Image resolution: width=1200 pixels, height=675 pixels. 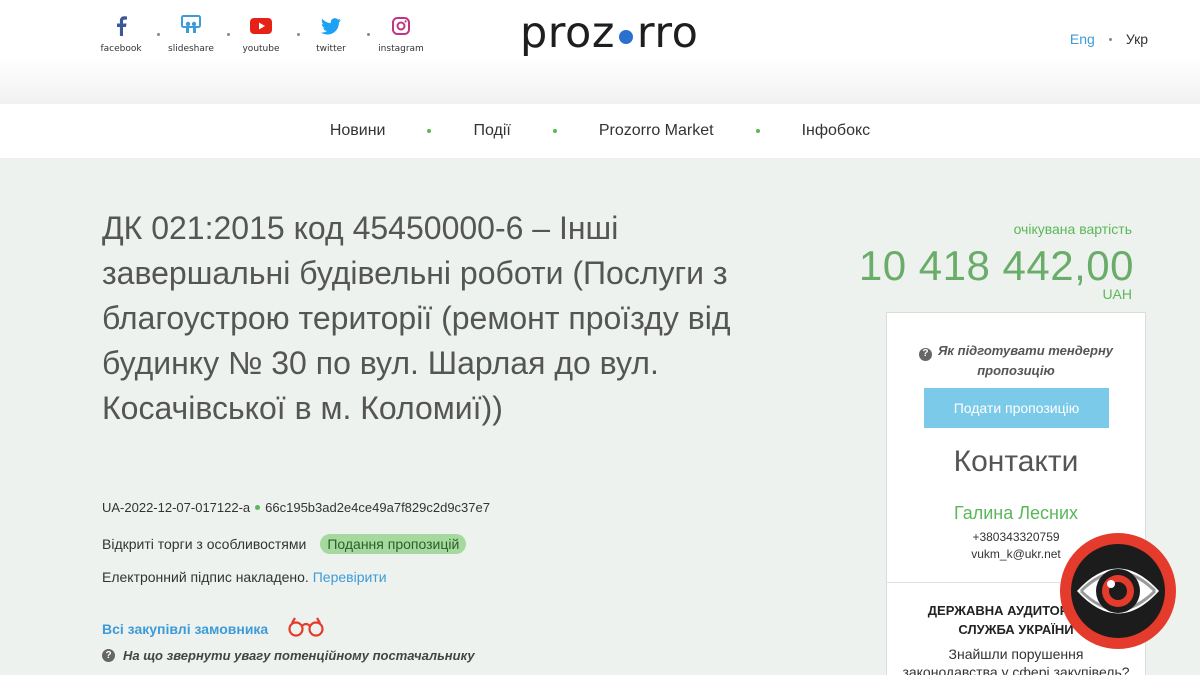 What do you see at coordinates (176, 507) in the screenshot?
I see `tender-id: UA-2022-12-07-017122-a` at bounding box center [176, 507].